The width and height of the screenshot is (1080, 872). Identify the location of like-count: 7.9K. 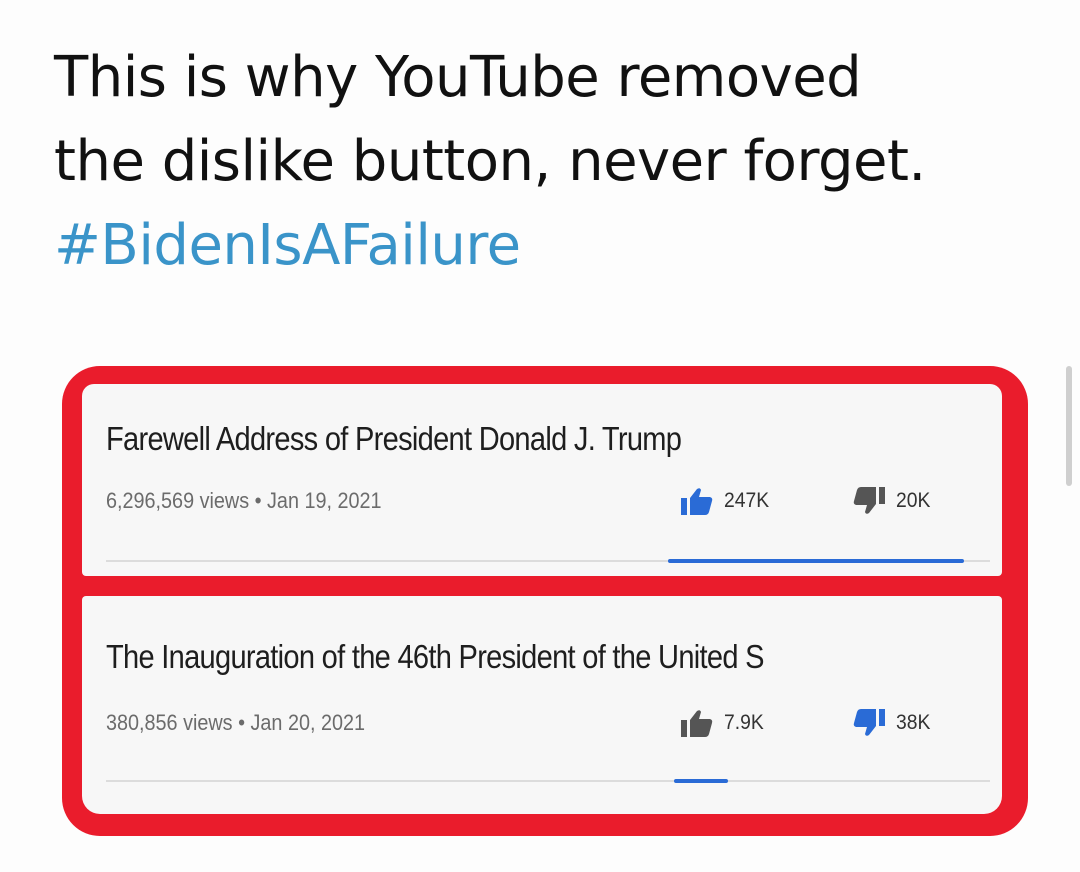
(744, 722).